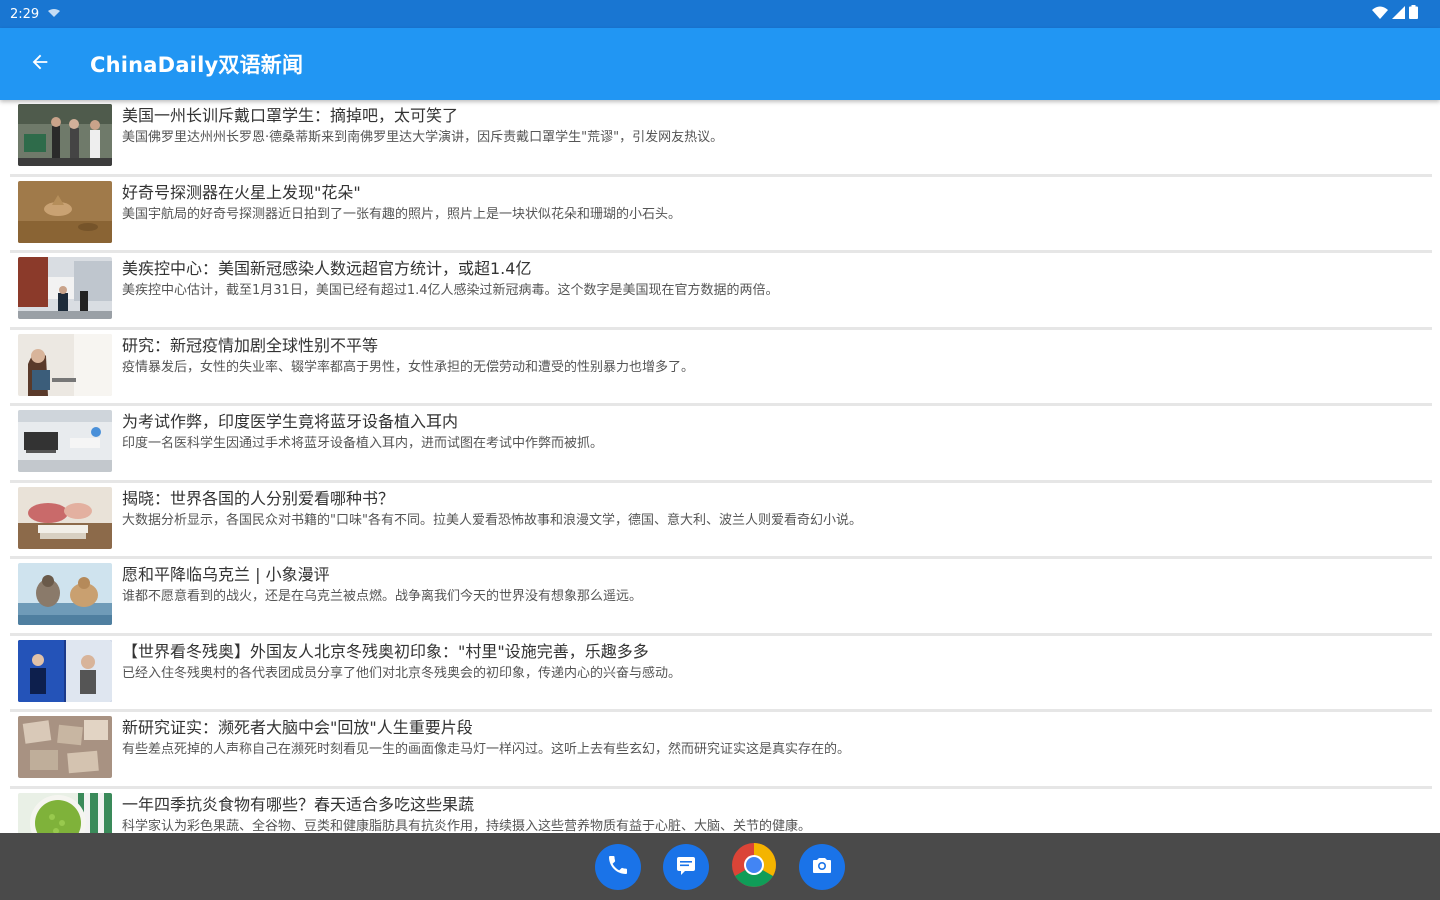 The height and width of the screenshot is (900, 1440). What do you see at coordinates (241, 192) in the screenshot?
I see `article-title: 好奇号探测器在火星上发现"花朵"` at bounding box center [241, 192].